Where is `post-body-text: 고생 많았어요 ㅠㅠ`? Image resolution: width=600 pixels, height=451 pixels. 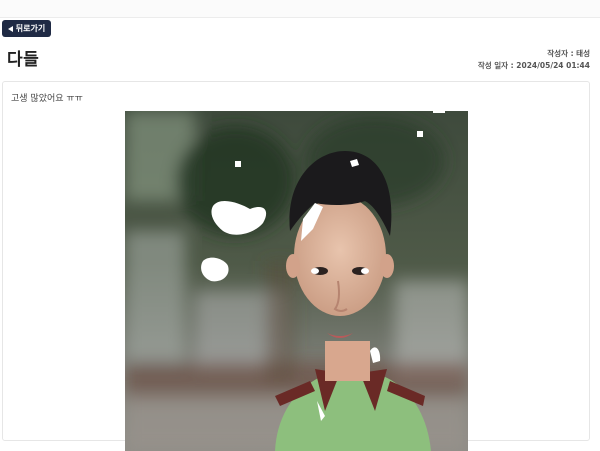
post-body-text: 고생 많았어요 ㅠㅠ is located at coordinates (47, 99).